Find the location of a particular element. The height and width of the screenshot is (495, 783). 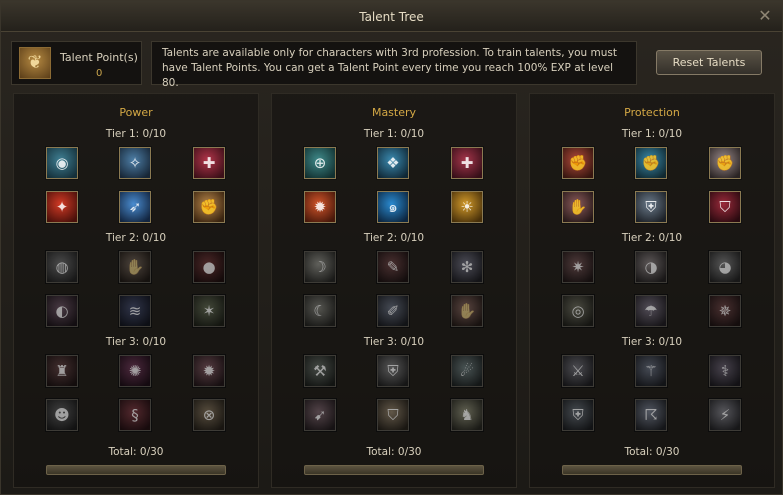

mastery-t1-skill4-icon: ✹ is located at coordinates (320, 207).